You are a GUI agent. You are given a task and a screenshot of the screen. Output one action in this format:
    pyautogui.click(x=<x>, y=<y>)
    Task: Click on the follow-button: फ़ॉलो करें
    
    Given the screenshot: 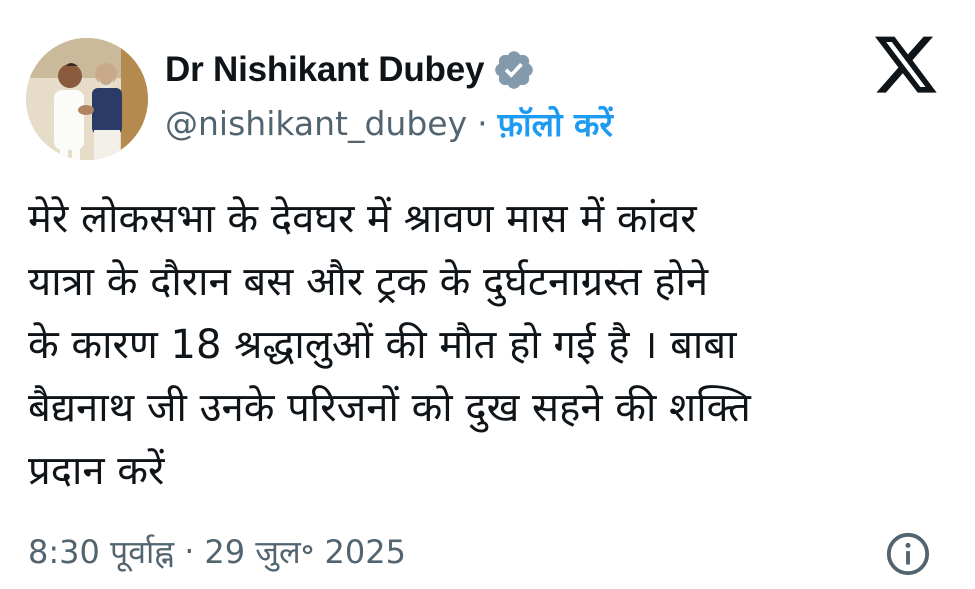 What is the action you would take?
    pyautogui.click(x=555, y=123)
    